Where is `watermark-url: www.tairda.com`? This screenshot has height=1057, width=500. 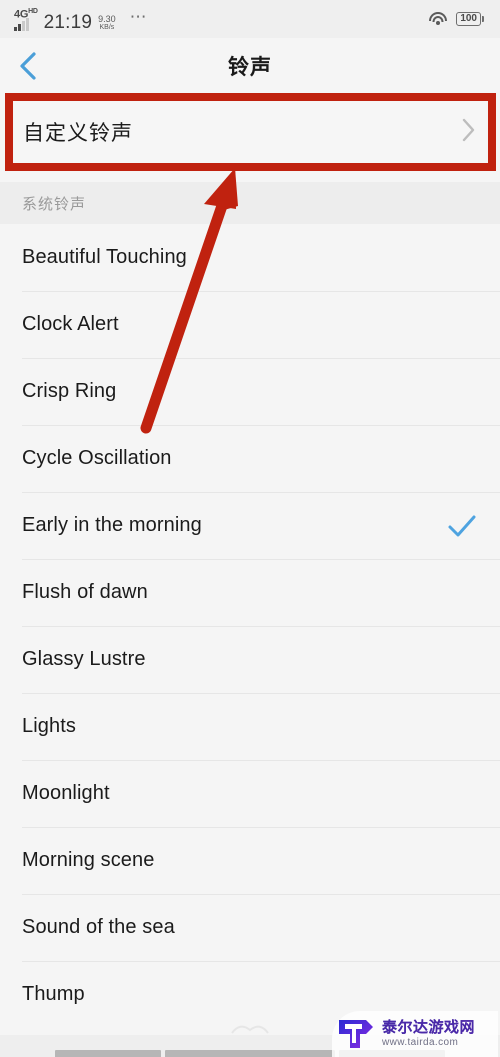
watermark-url: www.tairda.com is located at coordinates (420, 1042).